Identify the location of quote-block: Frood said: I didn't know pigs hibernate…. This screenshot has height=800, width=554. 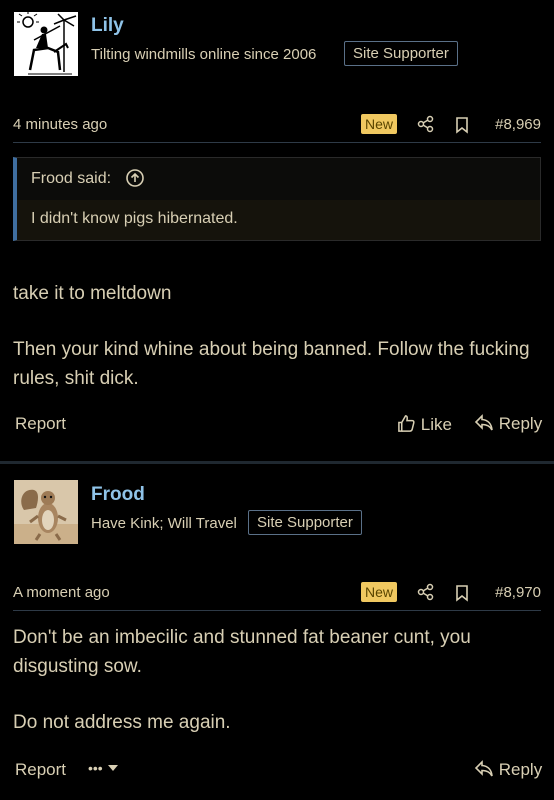
(277, 199).